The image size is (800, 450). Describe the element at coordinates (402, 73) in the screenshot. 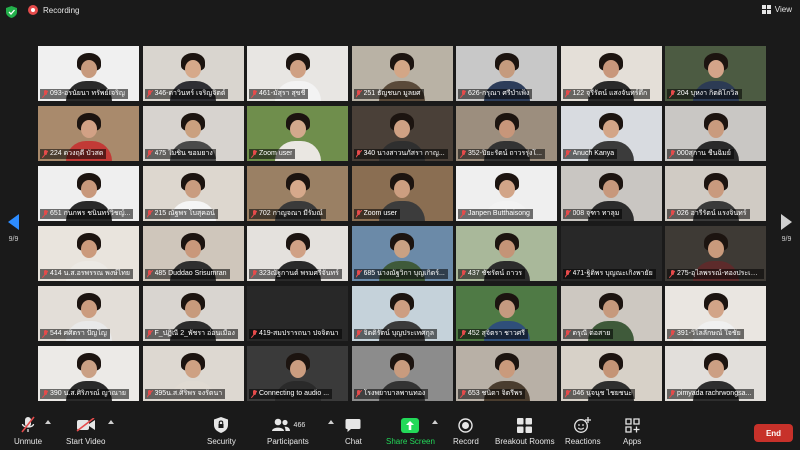

I see `participant-tile: 251 ธัญชนก มูลยศ` at that location.